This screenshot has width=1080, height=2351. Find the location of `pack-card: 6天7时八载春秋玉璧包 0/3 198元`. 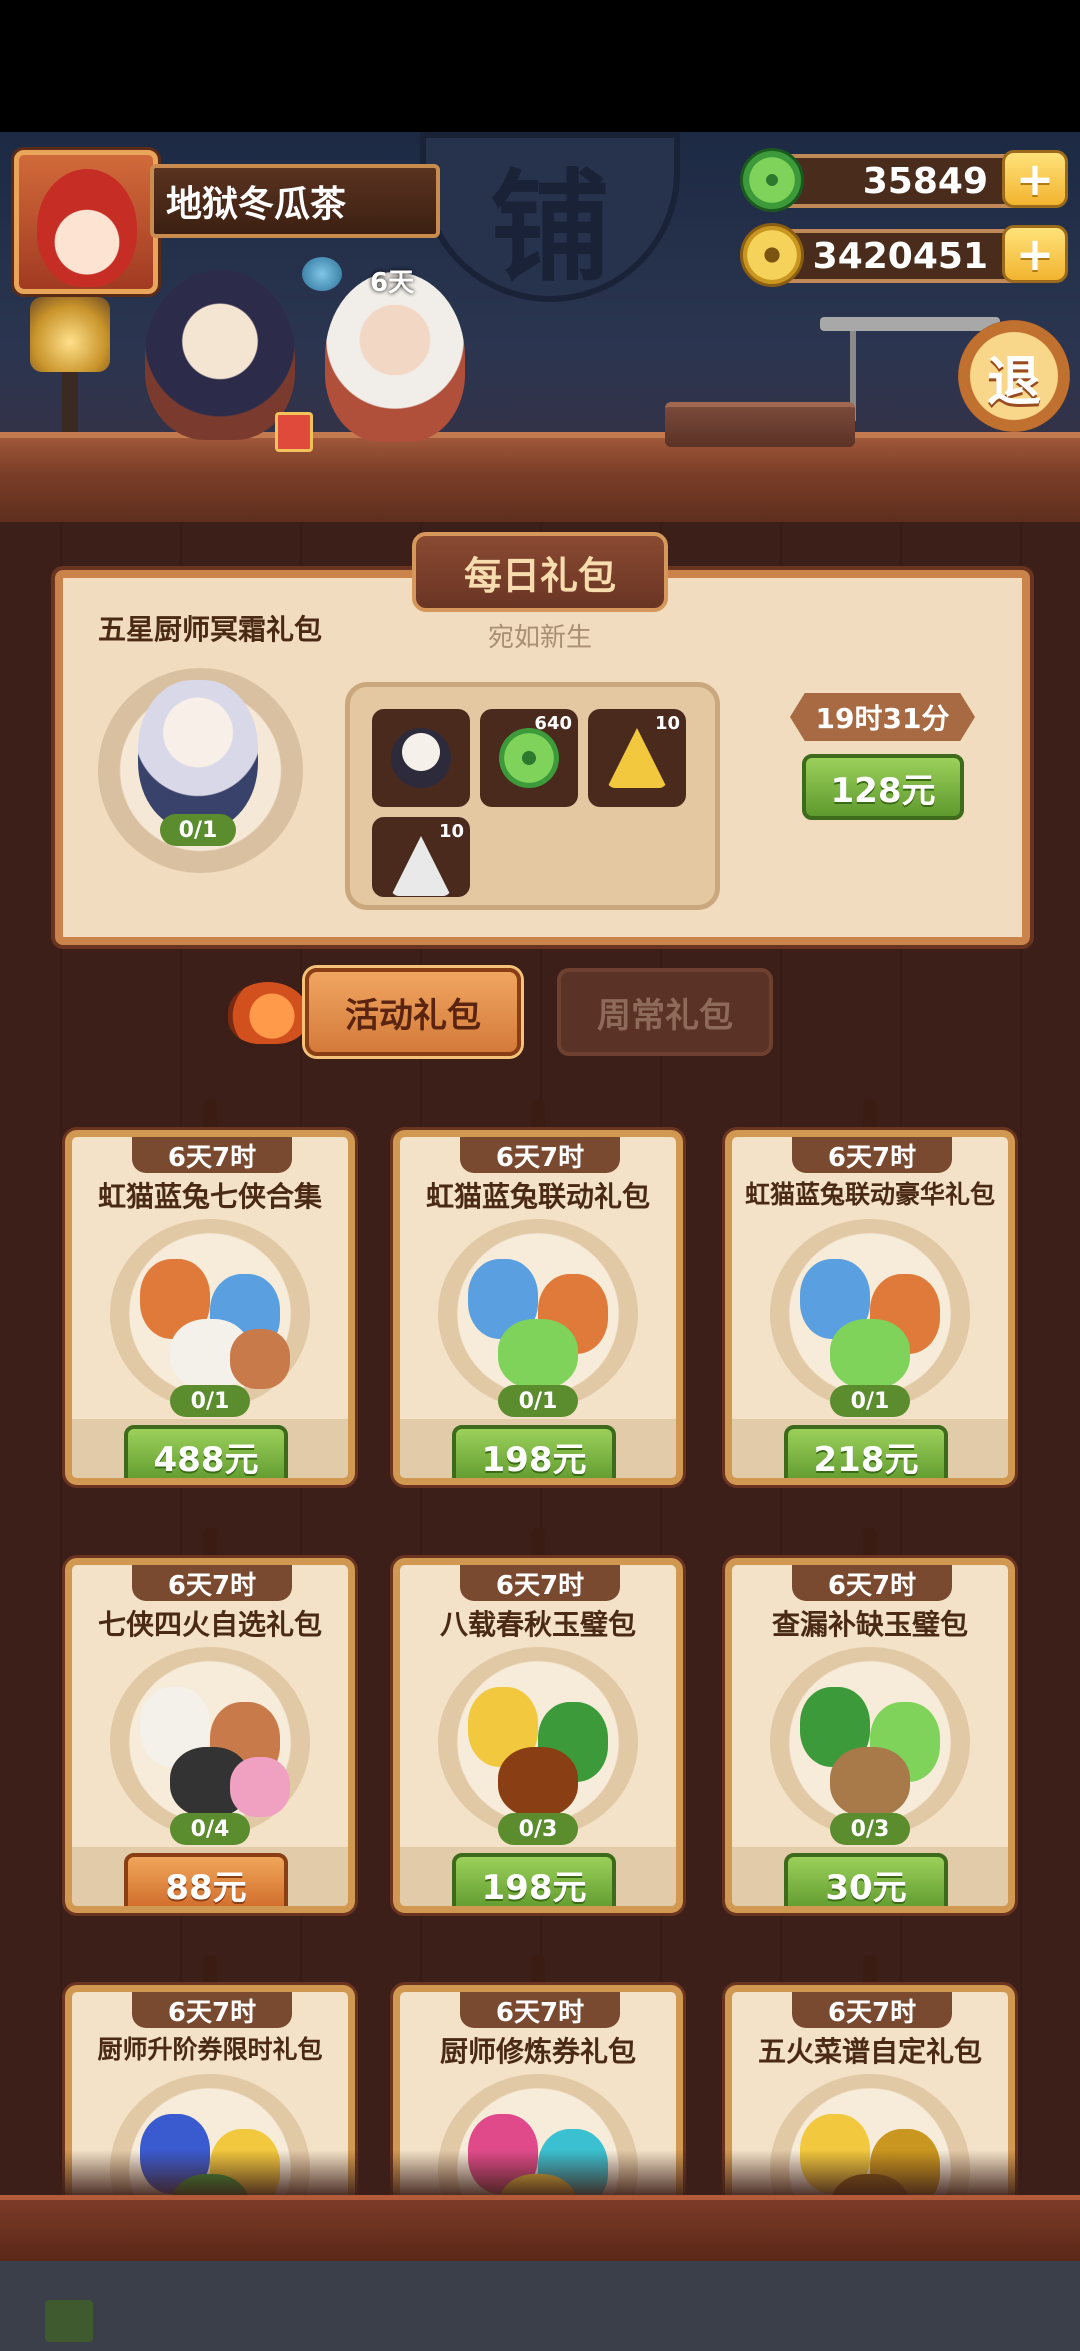

pack-card: 6天7时八载春秋玉璧包 0/3 198元 is located at coordinates (538, 1735).